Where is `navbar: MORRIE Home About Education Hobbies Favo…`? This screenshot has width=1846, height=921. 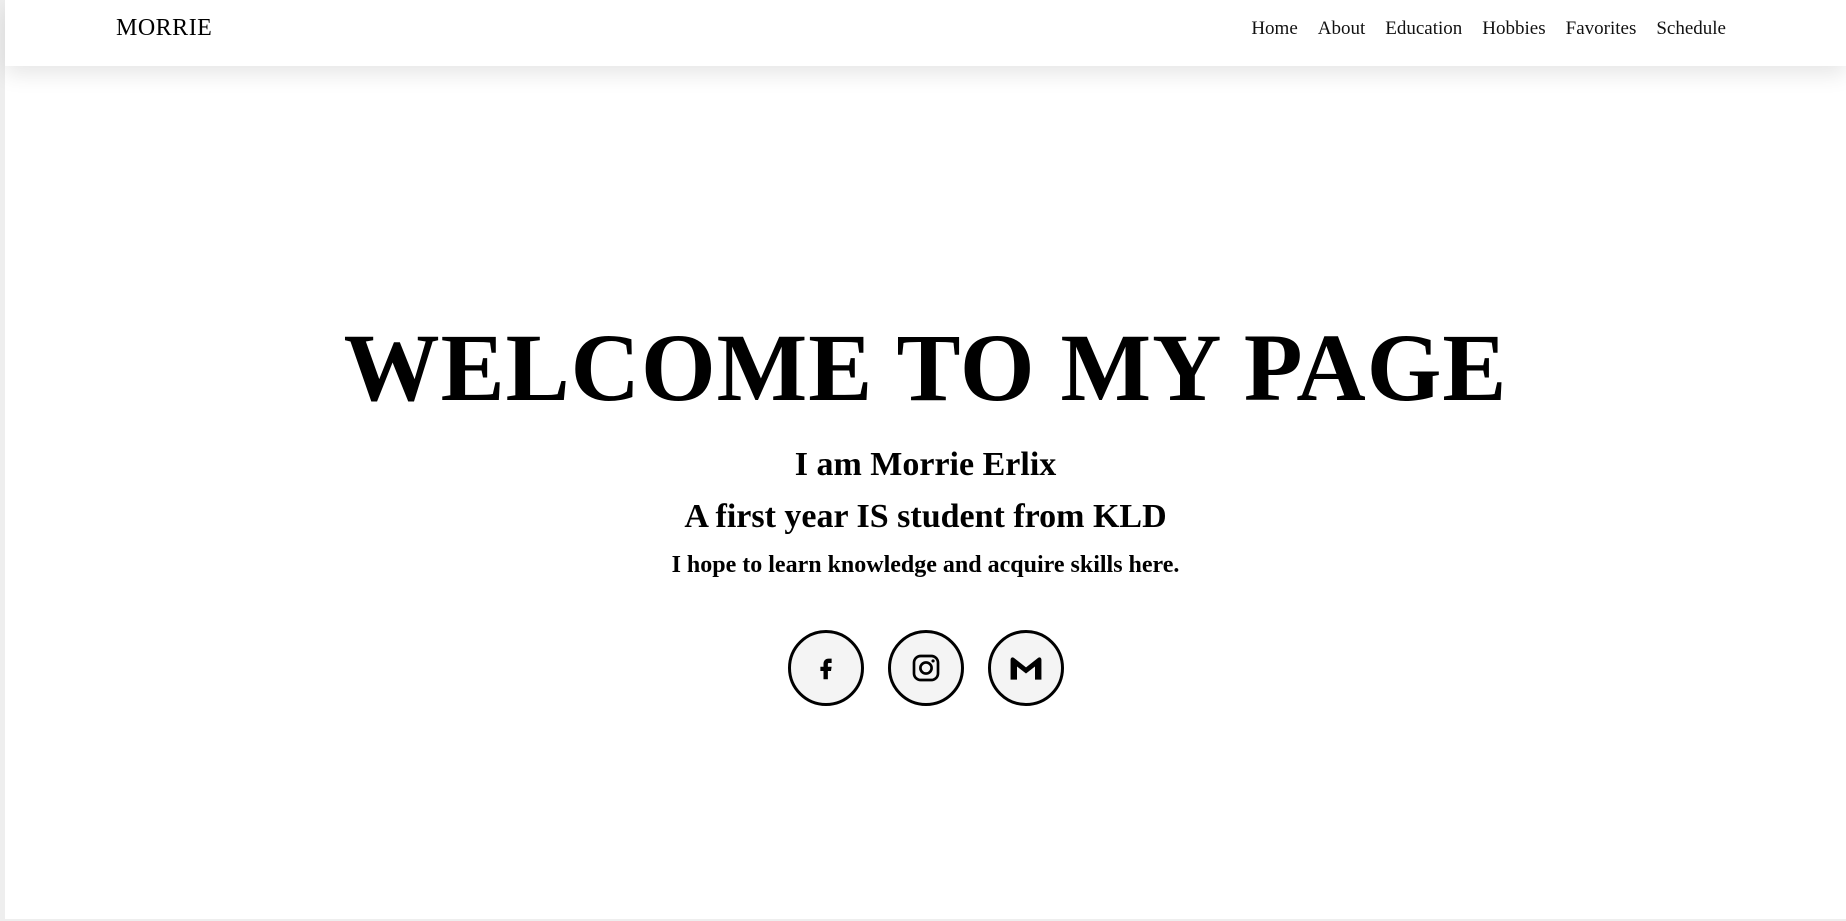 navbar: MORRIE Home About Education Hobbies Favo… is located at coordinates (925, 33).